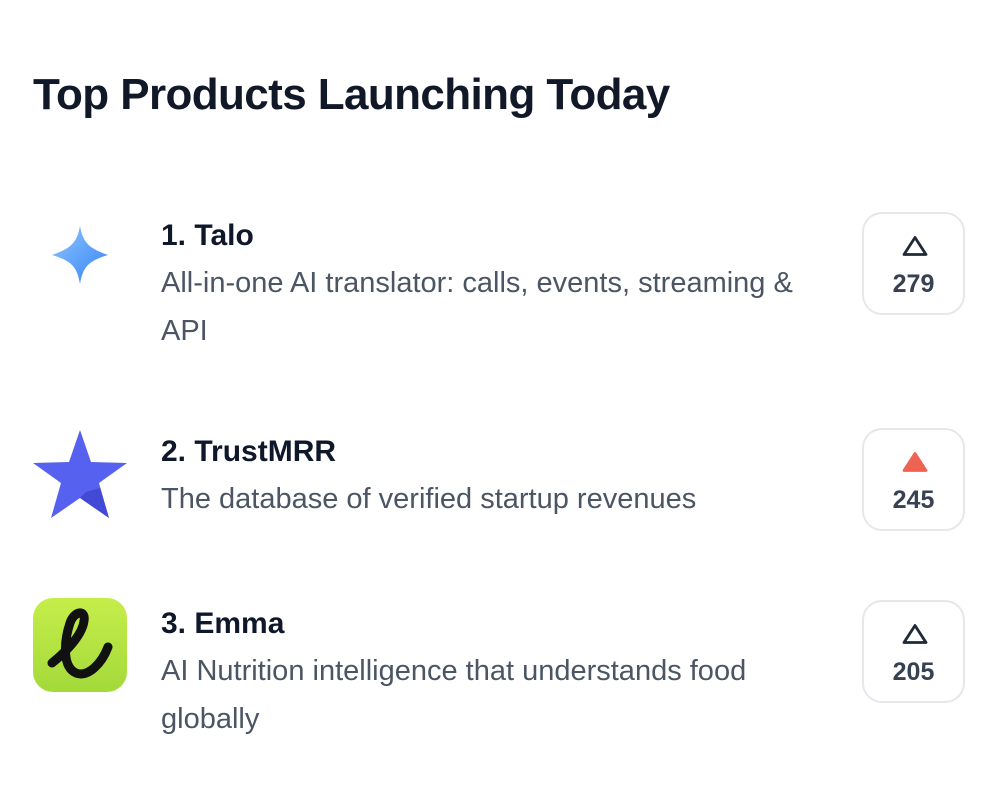 The image size is (992, 796). I want to click on blue-star-icon, so click(80, 476).